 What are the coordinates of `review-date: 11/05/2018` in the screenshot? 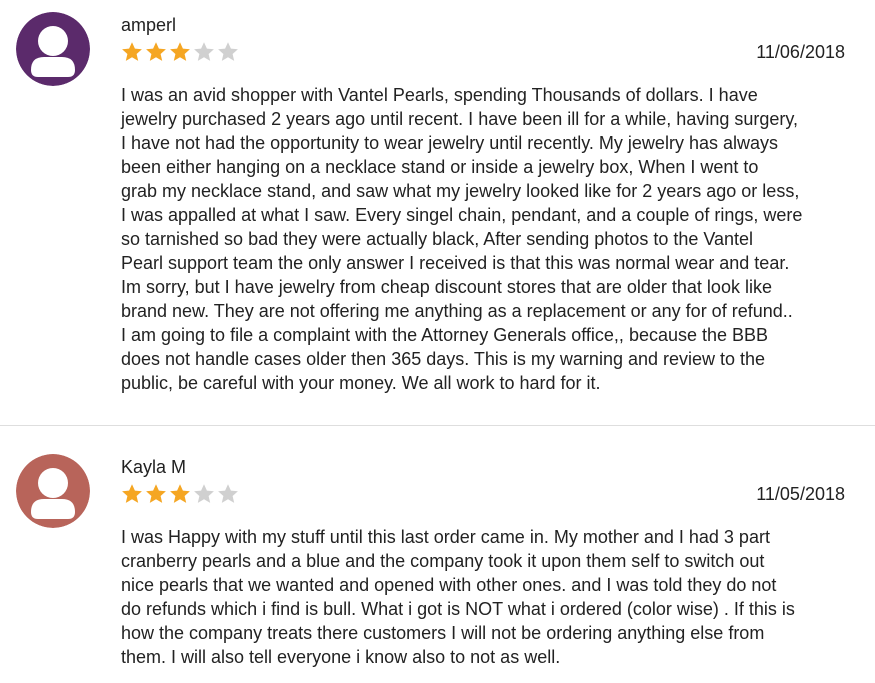 It's located at (800, 494).